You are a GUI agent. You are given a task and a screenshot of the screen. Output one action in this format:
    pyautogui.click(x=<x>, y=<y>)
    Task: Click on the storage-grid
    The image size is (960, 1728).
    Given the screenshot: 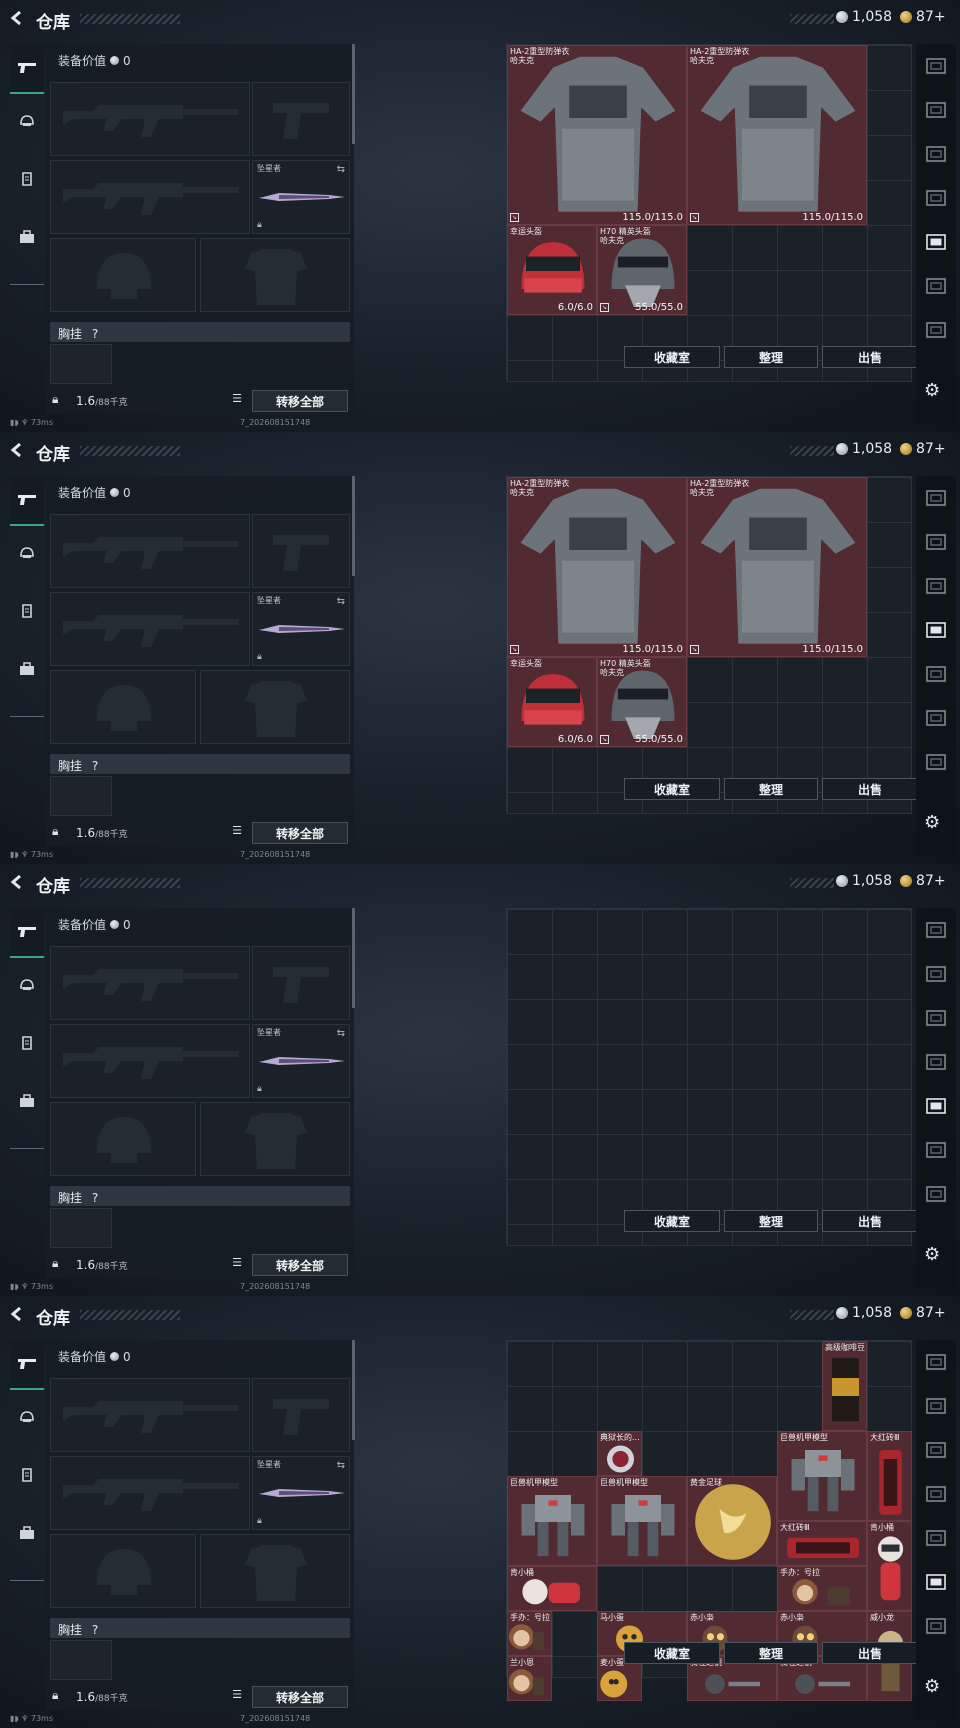 What is the action you would take?
    pyautogui.click(x=709, y=1077)
    